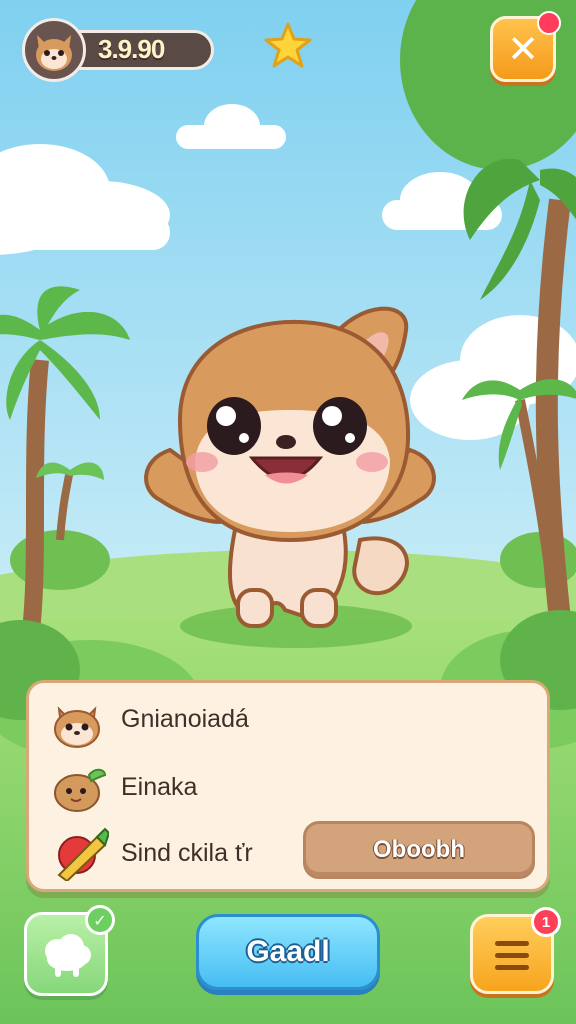 The image size is (576, 1024). I want to click on row-label-food: Einaka, so click(159, 787).